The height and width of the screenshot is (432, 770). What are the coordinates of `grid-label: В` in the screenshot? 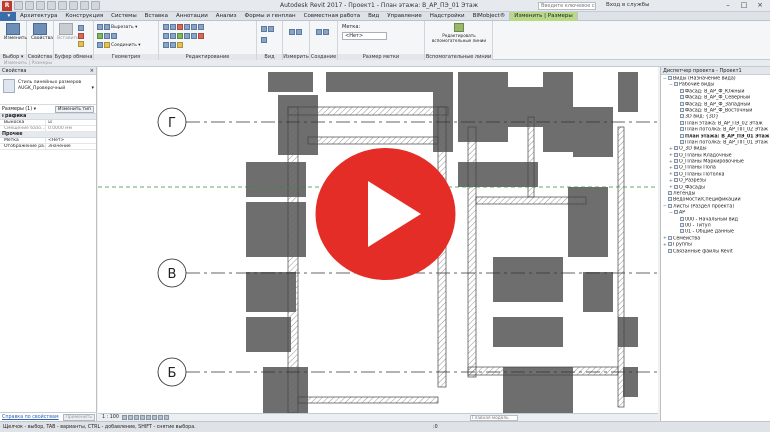 It's located at (172, 274).